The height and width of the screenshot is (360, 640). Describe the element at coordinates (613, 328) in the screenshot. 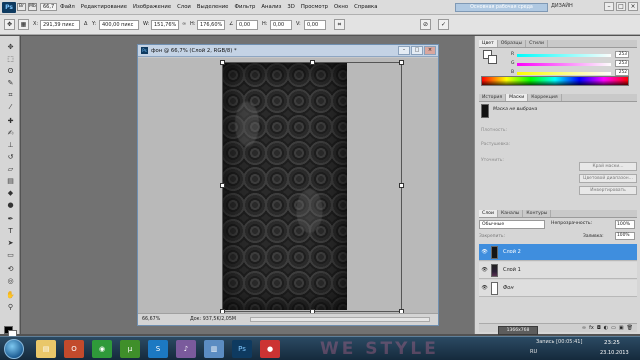

I see `new-group-icon: ▭` at that location.